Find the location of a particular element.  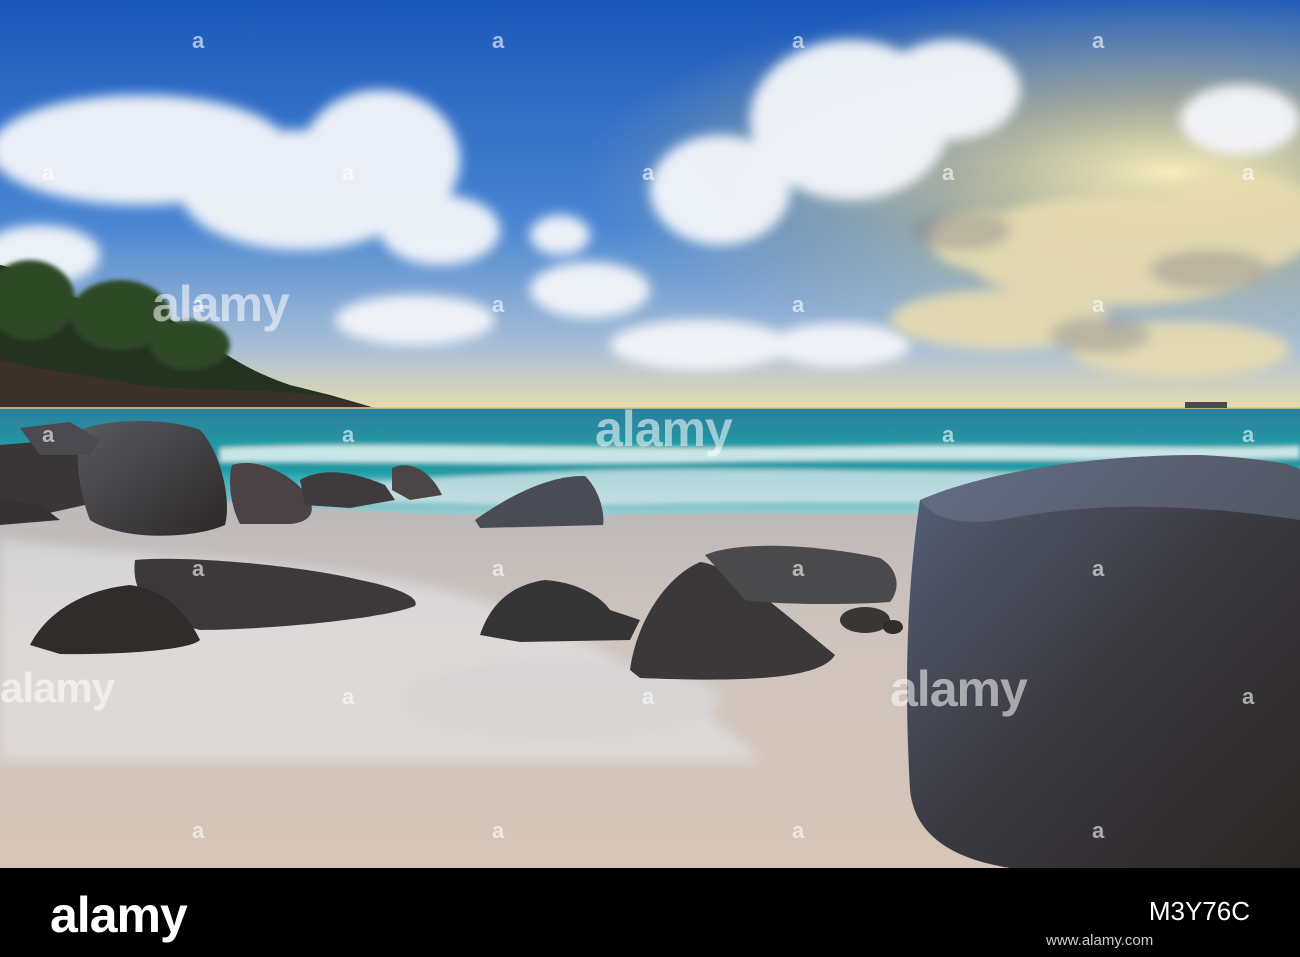

image-id: M3Y76C is located at coordinates (1199, 911).